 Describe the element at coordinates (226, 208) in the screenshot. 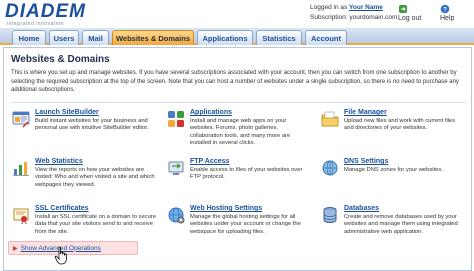

I see `web-hosting-settings-link: Web Hosting Settings` at that location.